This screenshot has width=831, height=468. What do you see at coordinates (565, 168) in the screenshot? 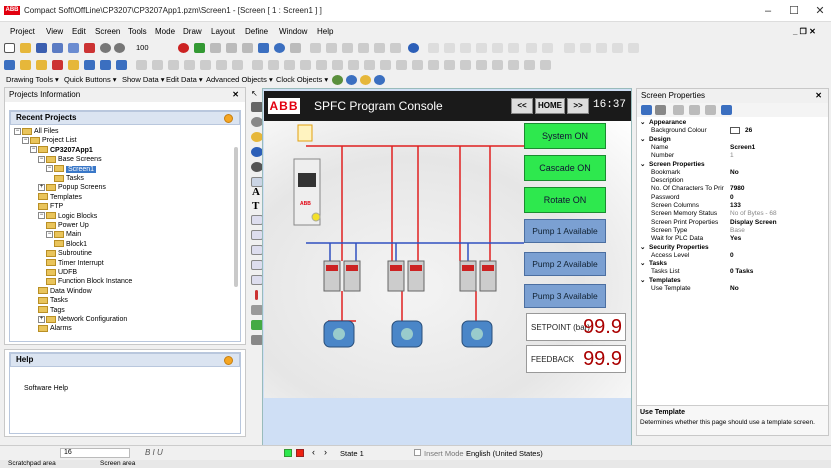
I see `cascade-on-button: Cascade ON` at bounding box center [565, 168].